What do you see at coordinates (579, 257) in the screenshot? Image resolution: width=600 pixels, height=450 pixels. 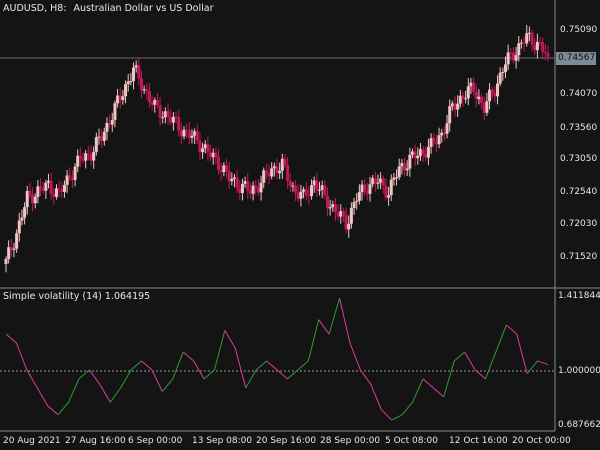 I see `price-axis-label: 0.71520` at bounding box center [579, 257].